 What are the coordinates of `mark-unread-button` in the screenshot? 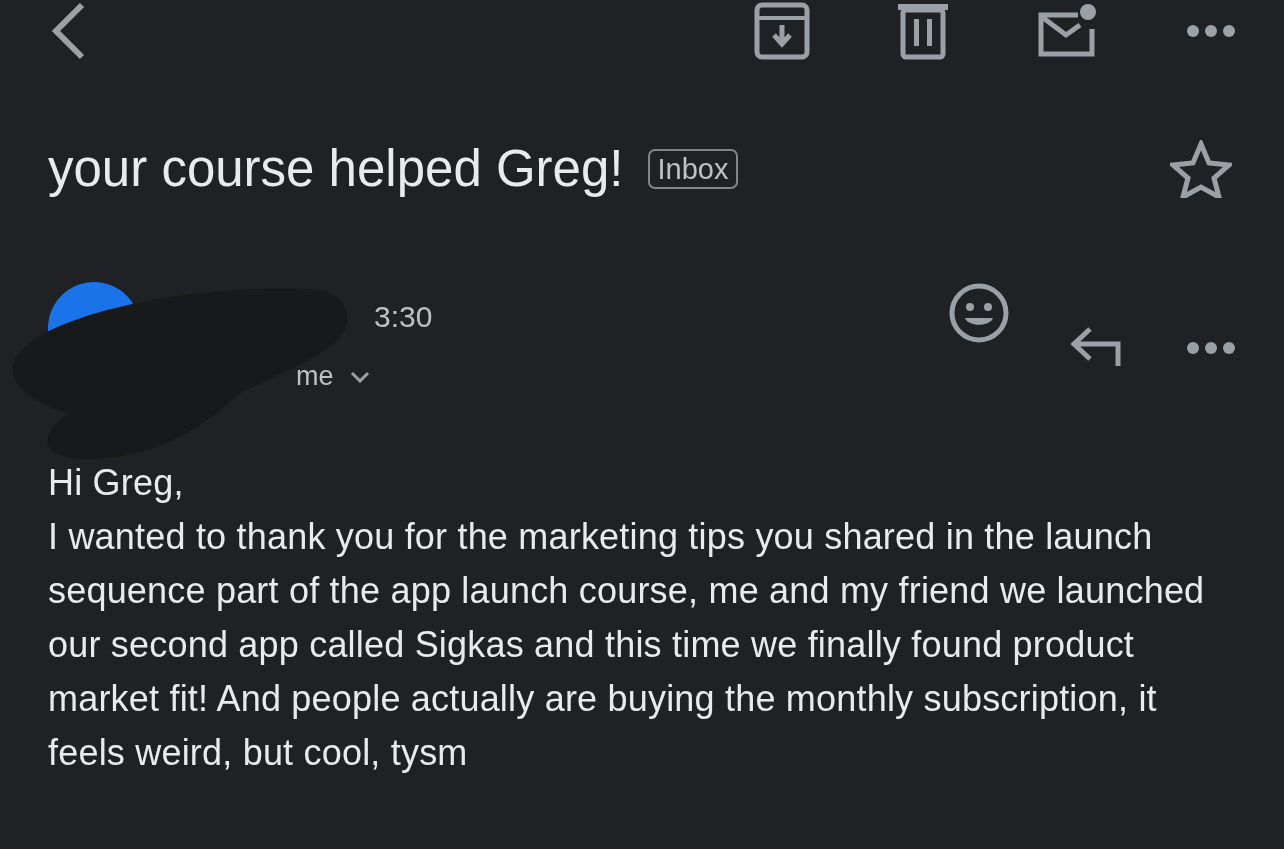 It's located at (1067, 31).